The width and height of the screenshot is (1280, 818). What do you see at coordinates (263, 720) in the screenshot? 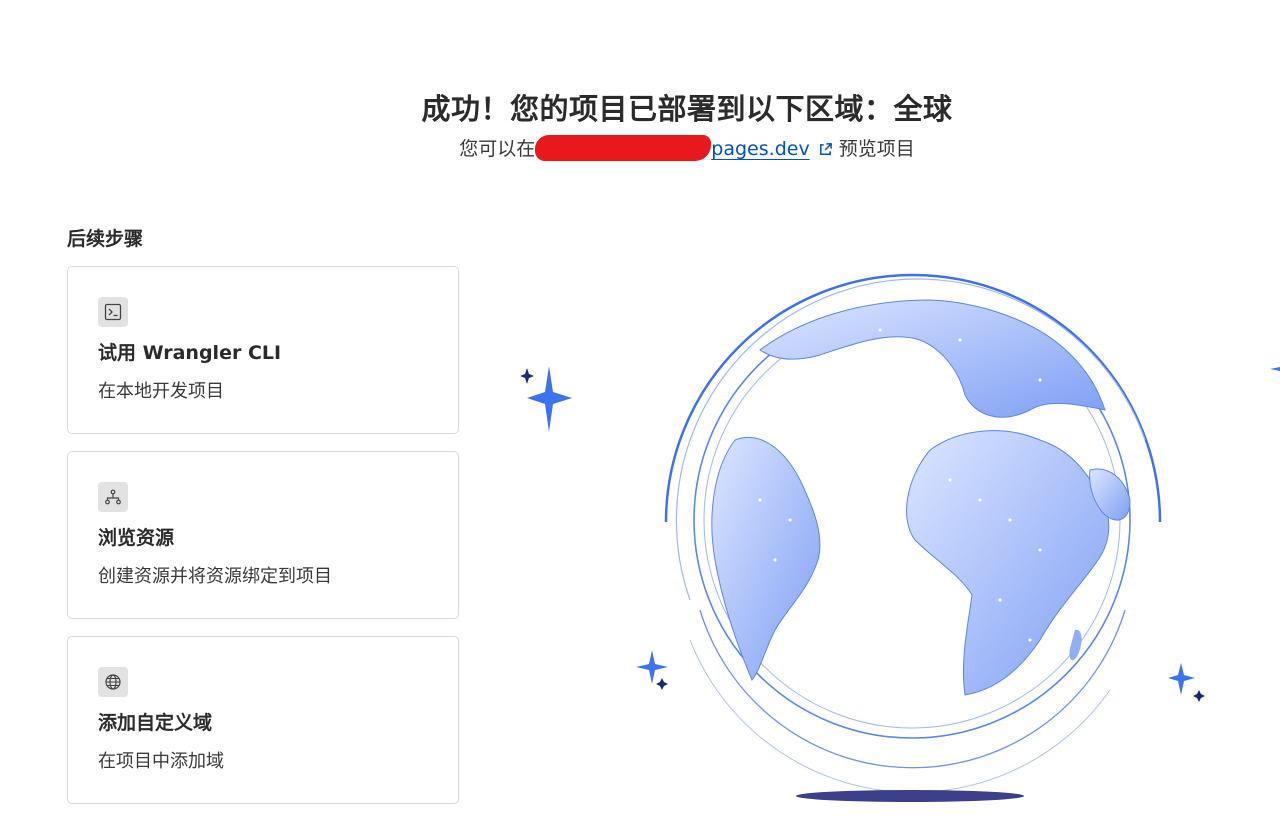
I see `card-custom-domain: 添加自定义域 在项目中添加域` at bounding box center [263, 720].